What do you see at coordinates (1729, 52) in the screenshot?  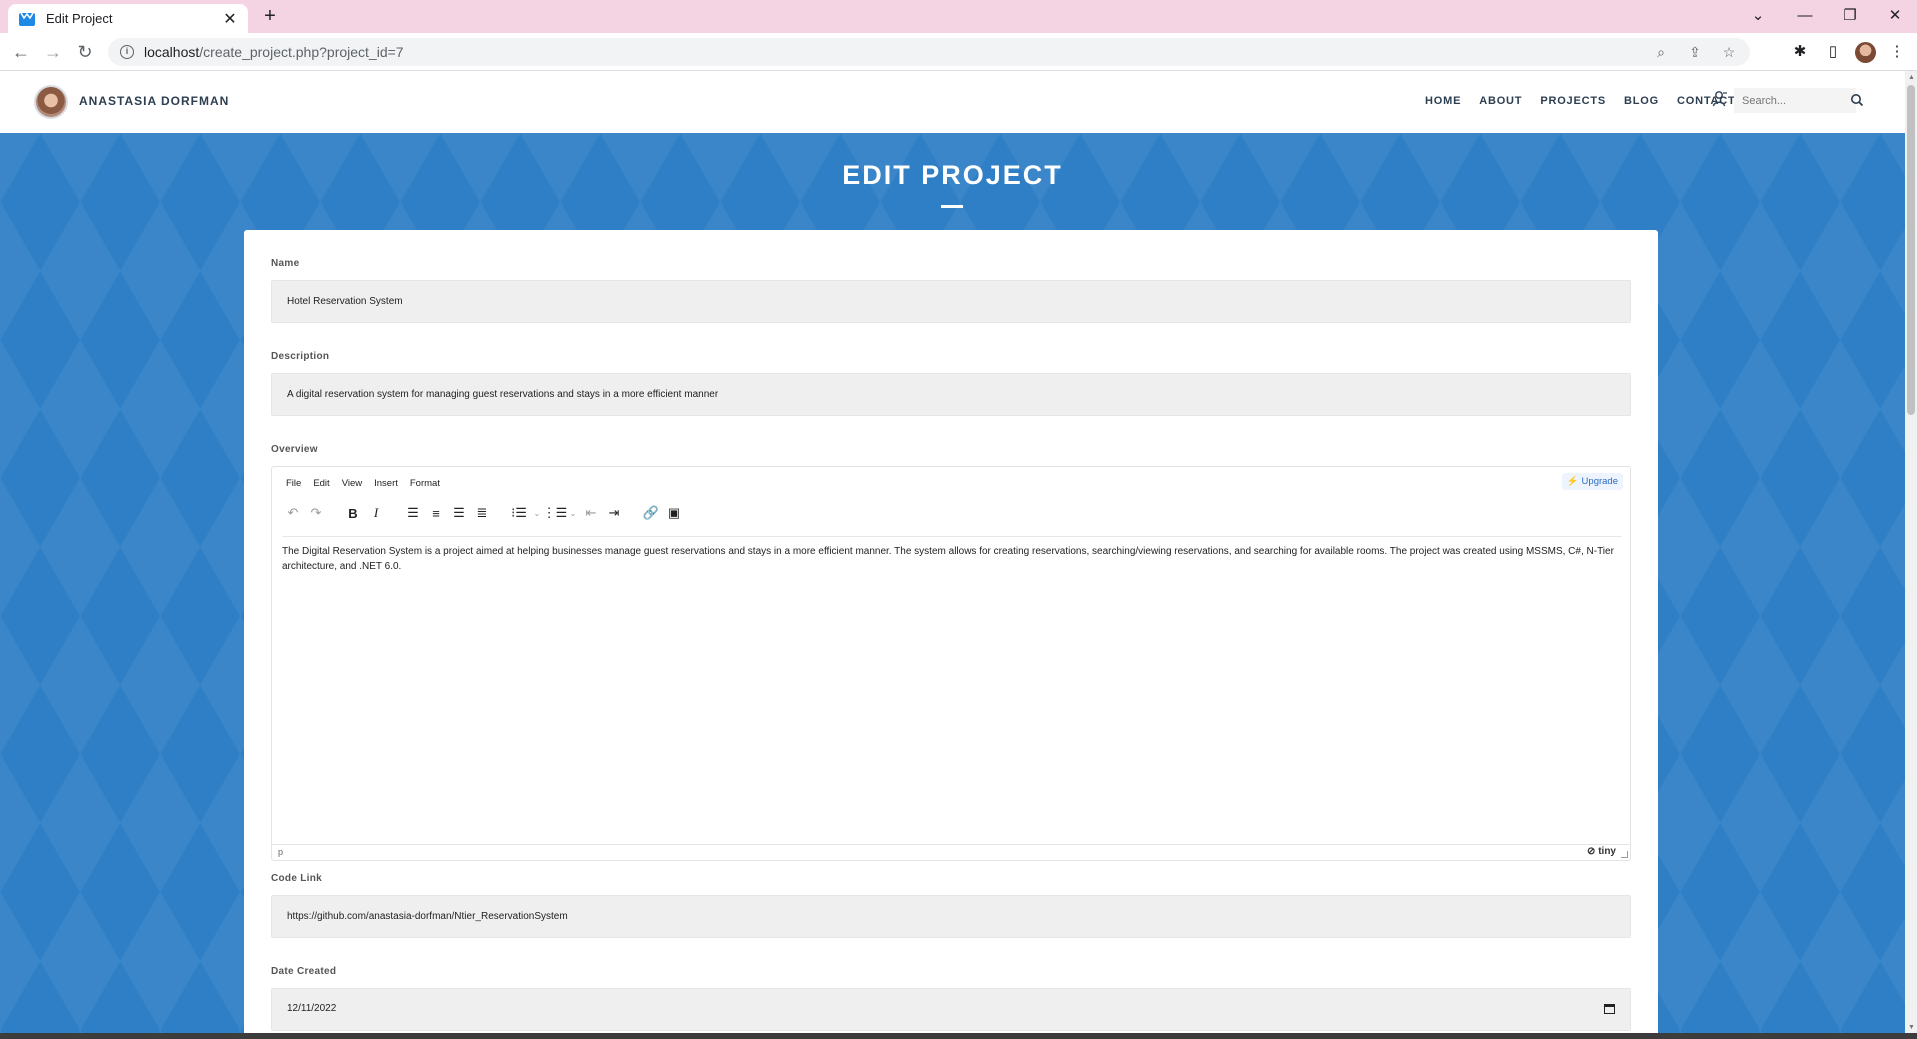 I see `bookmark-star-icon: ☆` at bounding box center [1729, 52].